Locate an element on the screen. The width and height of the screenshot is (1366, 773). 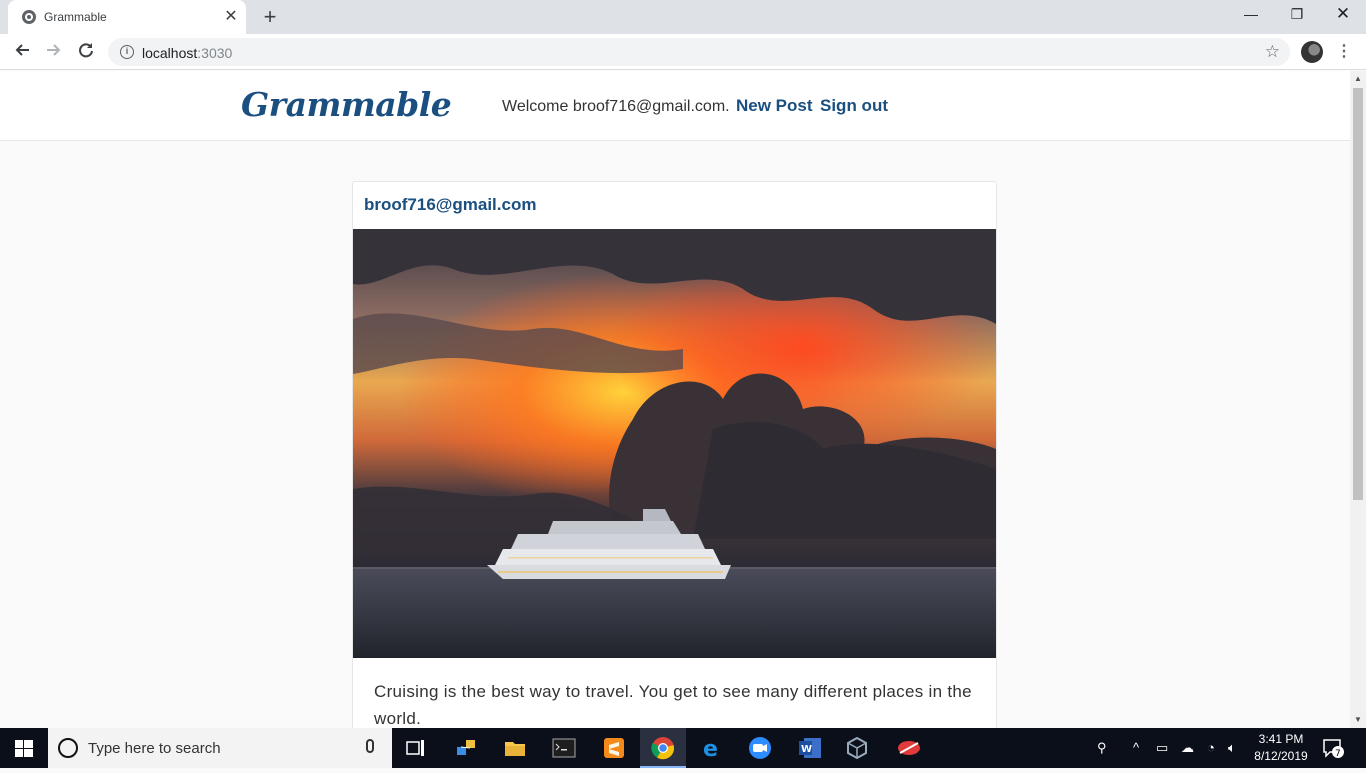
cortana-icon is located at coordinates (68, 748).